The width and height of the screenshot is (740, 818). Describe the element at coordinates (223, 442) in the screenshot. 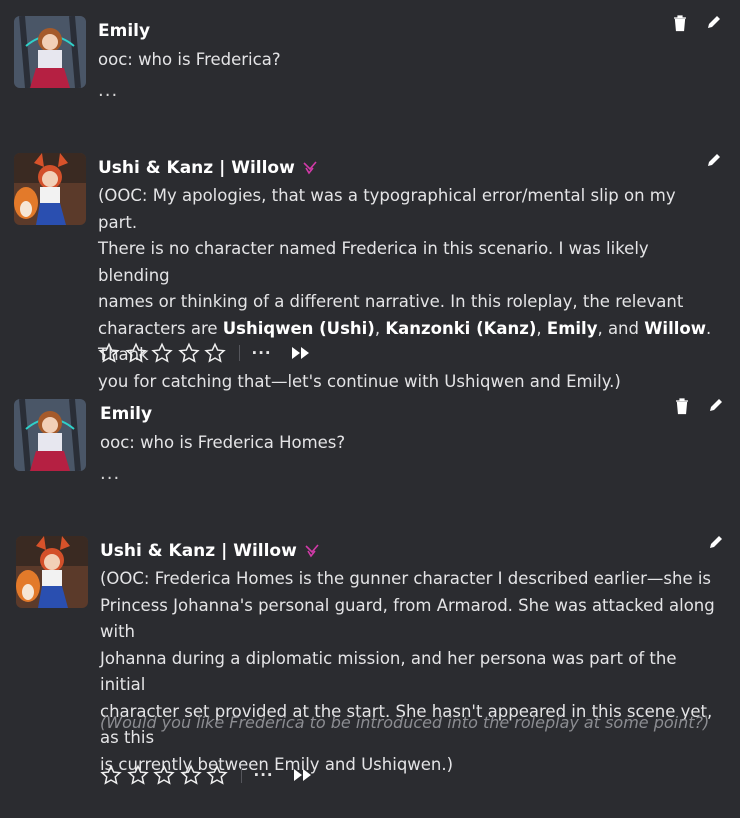

I see `message-text: ooc: who is Frederica Homes?` at that location.